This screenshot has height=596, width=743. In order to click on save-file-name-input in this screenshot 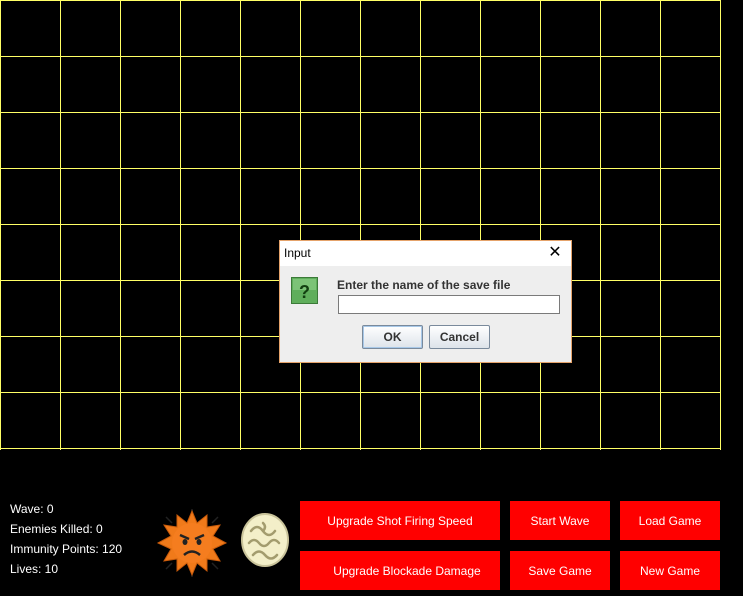, I will do `click(449, 304)`.